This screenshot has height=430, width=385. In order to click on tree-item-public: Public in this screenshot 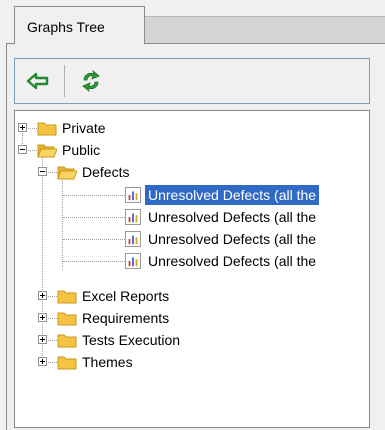, I will do `click(190, 150)`.